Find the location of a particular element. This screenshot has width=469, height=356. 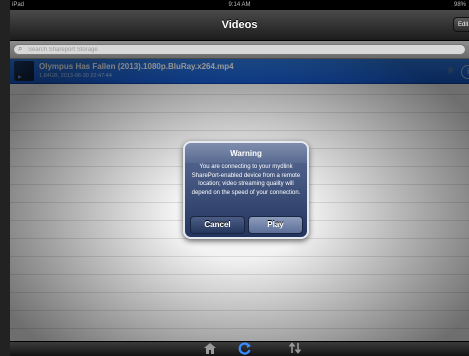

home-icon is located at coordinates (210, 349).